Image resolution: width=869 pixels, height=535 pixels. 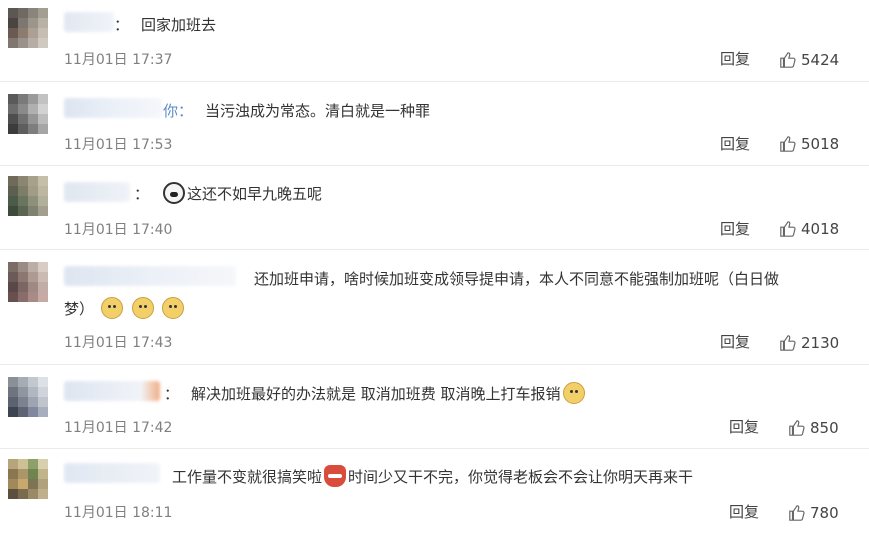 What do you see at coordinates (820, 144) in the screenshot?
I see `like-count: 5018` at bounding box center [820, 144].